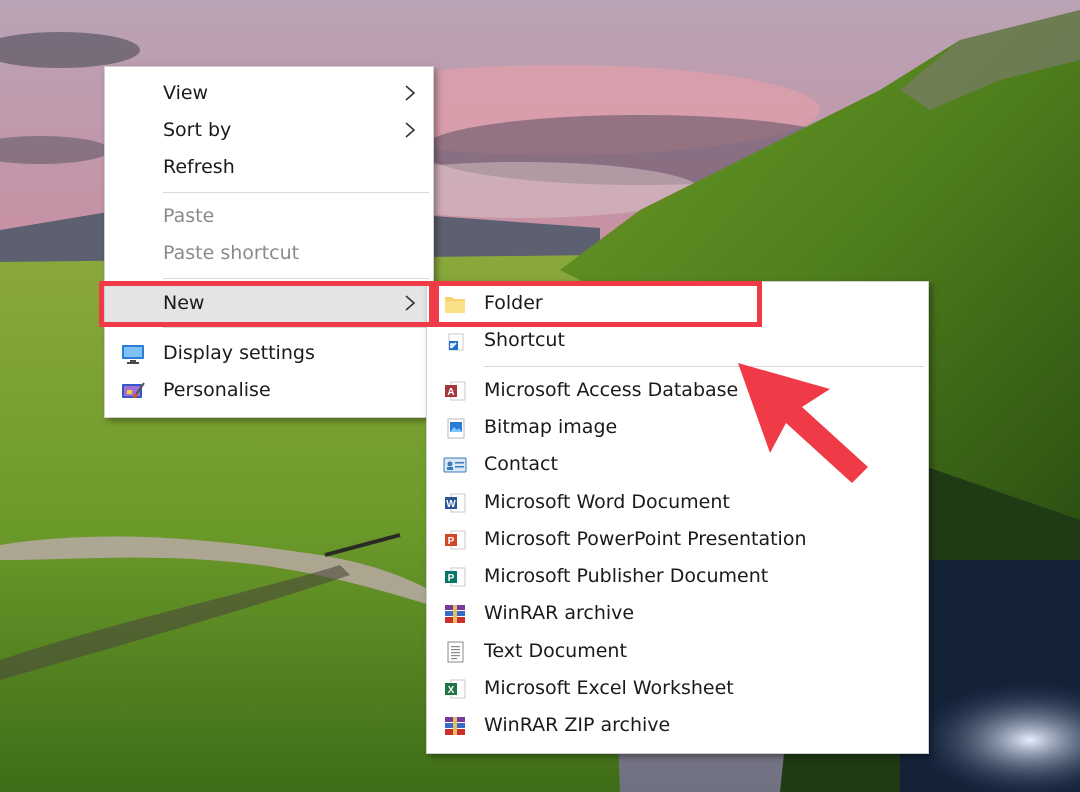  What do you see at coordinates (269, 93) in the screenshot?
I see `menu-item-view: View` at bounding box center [269, 93].